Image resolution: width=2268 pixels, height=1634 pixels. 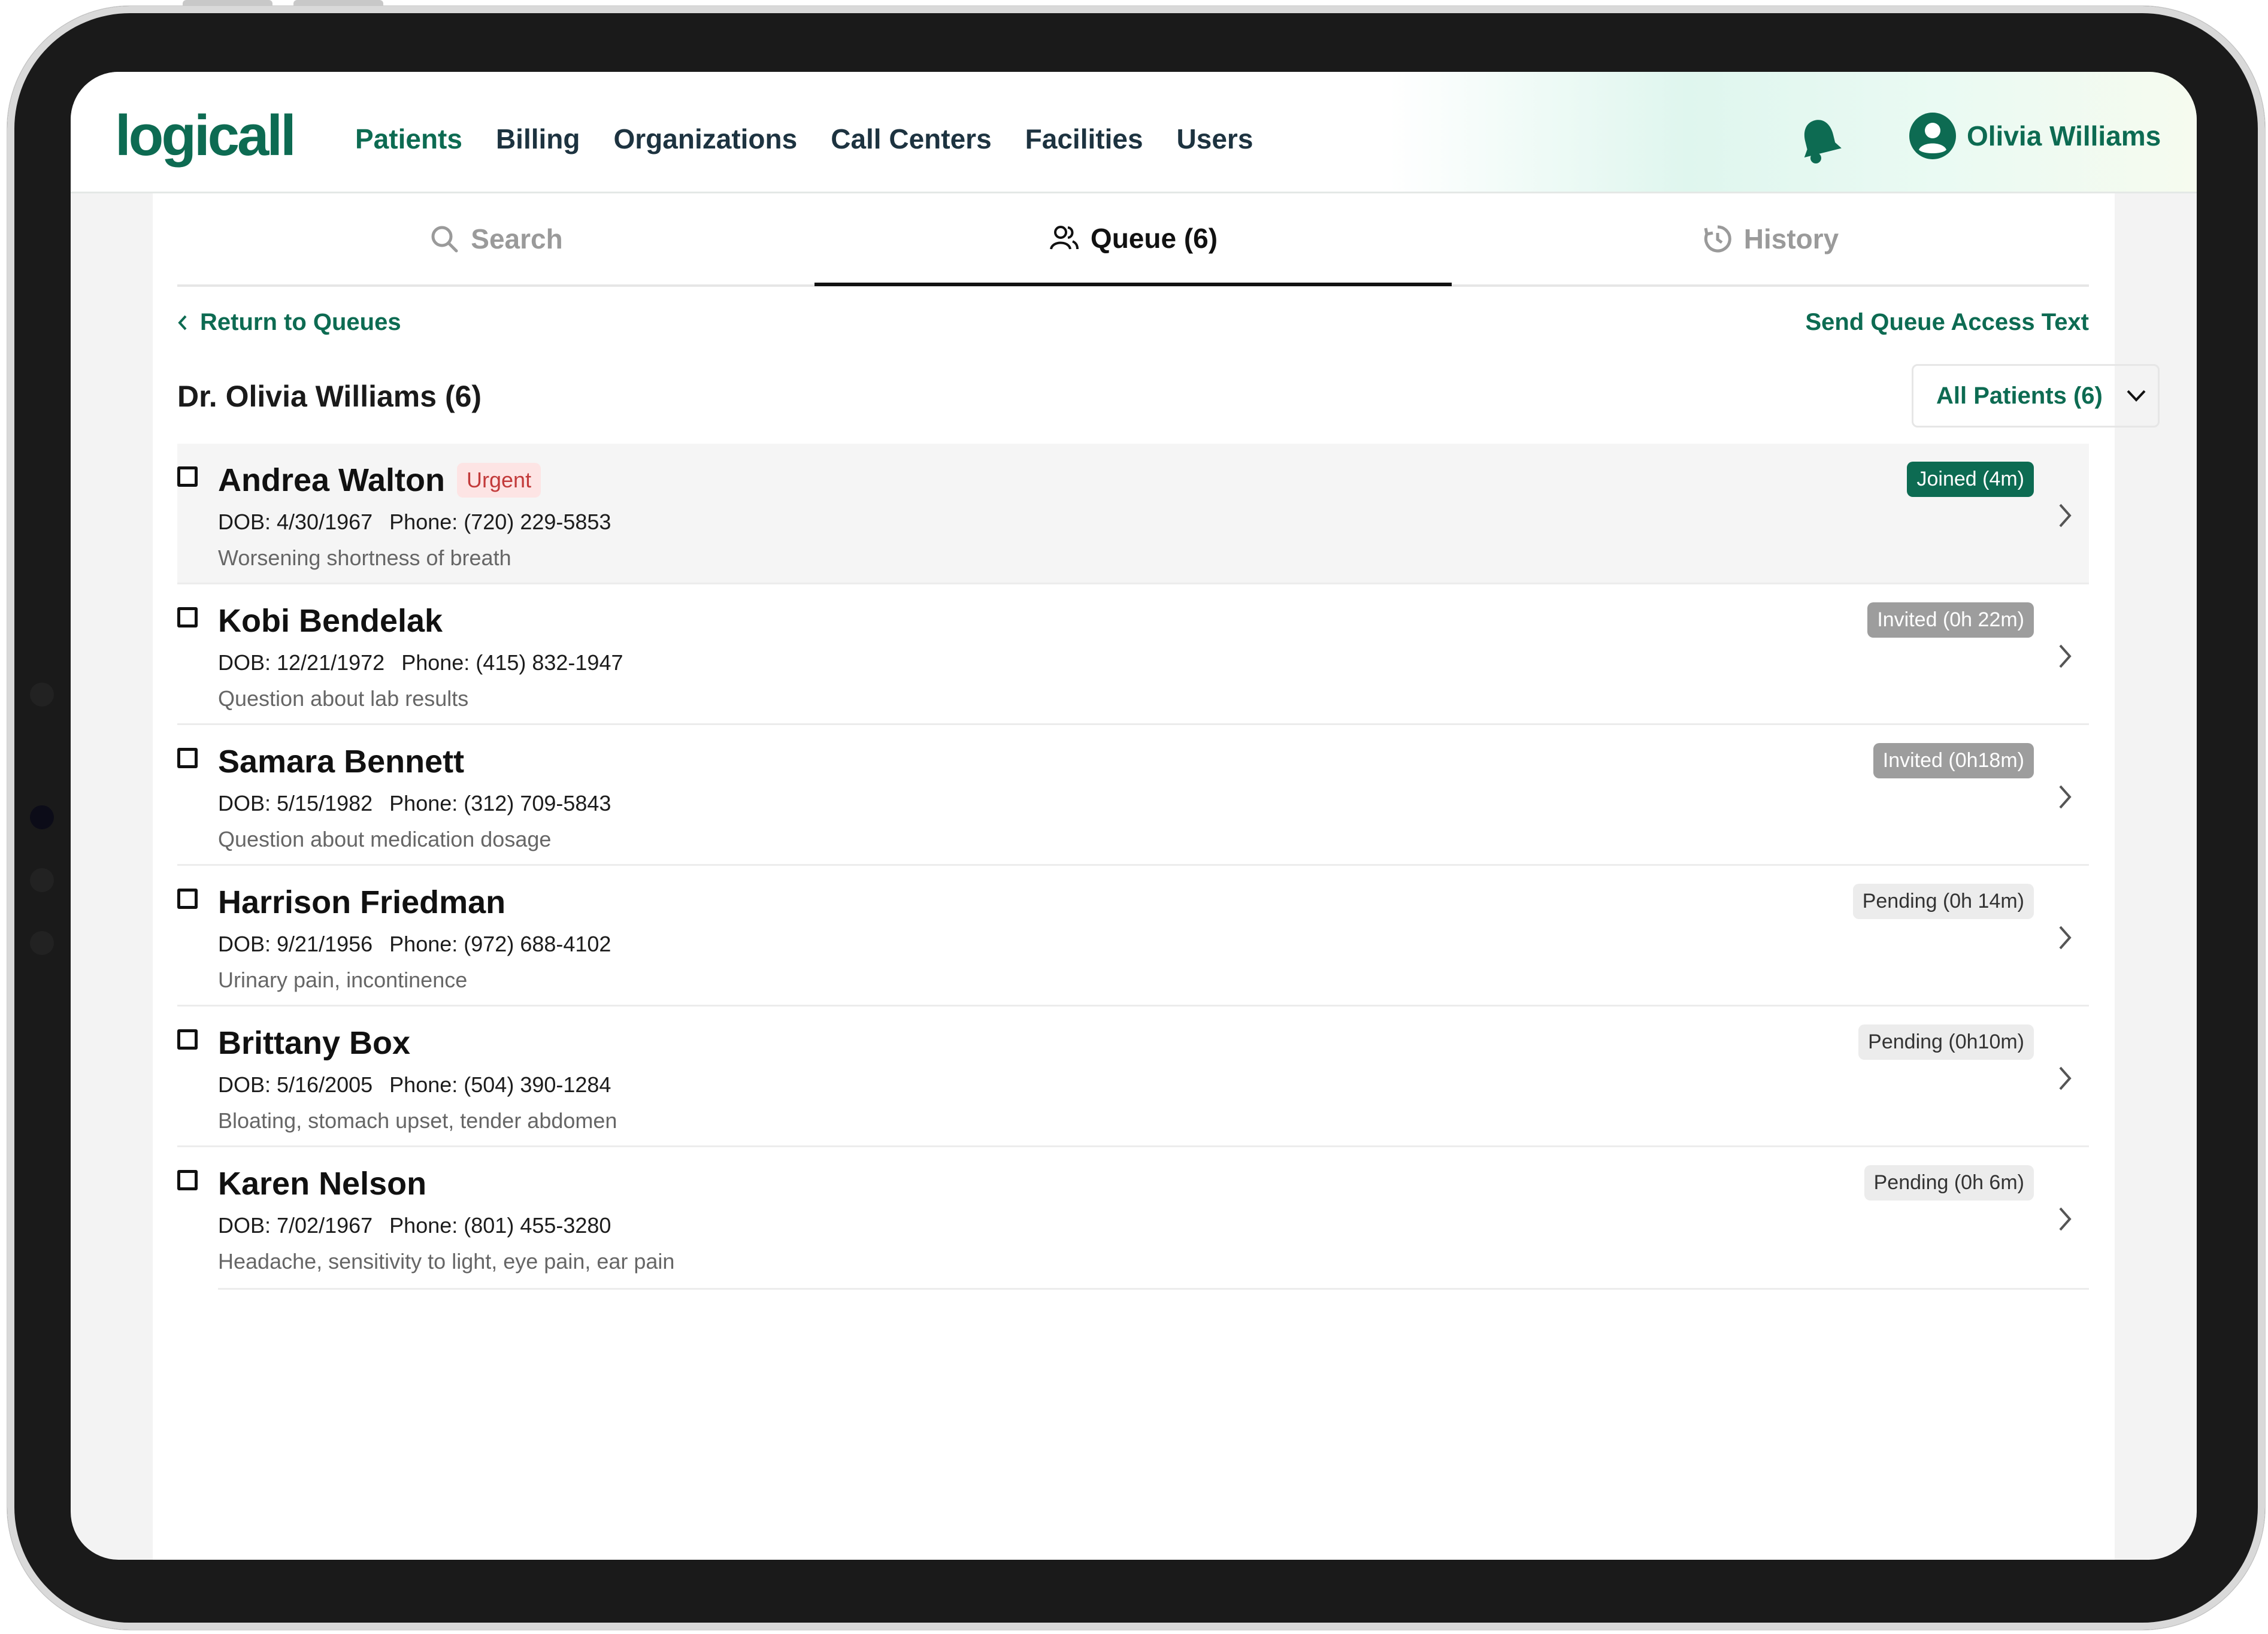 What do you see at coordinates (302, 662) in the screenshot?
I see `patient-dob: DOB: 12/21/1972` at bounding box center [302, 662].